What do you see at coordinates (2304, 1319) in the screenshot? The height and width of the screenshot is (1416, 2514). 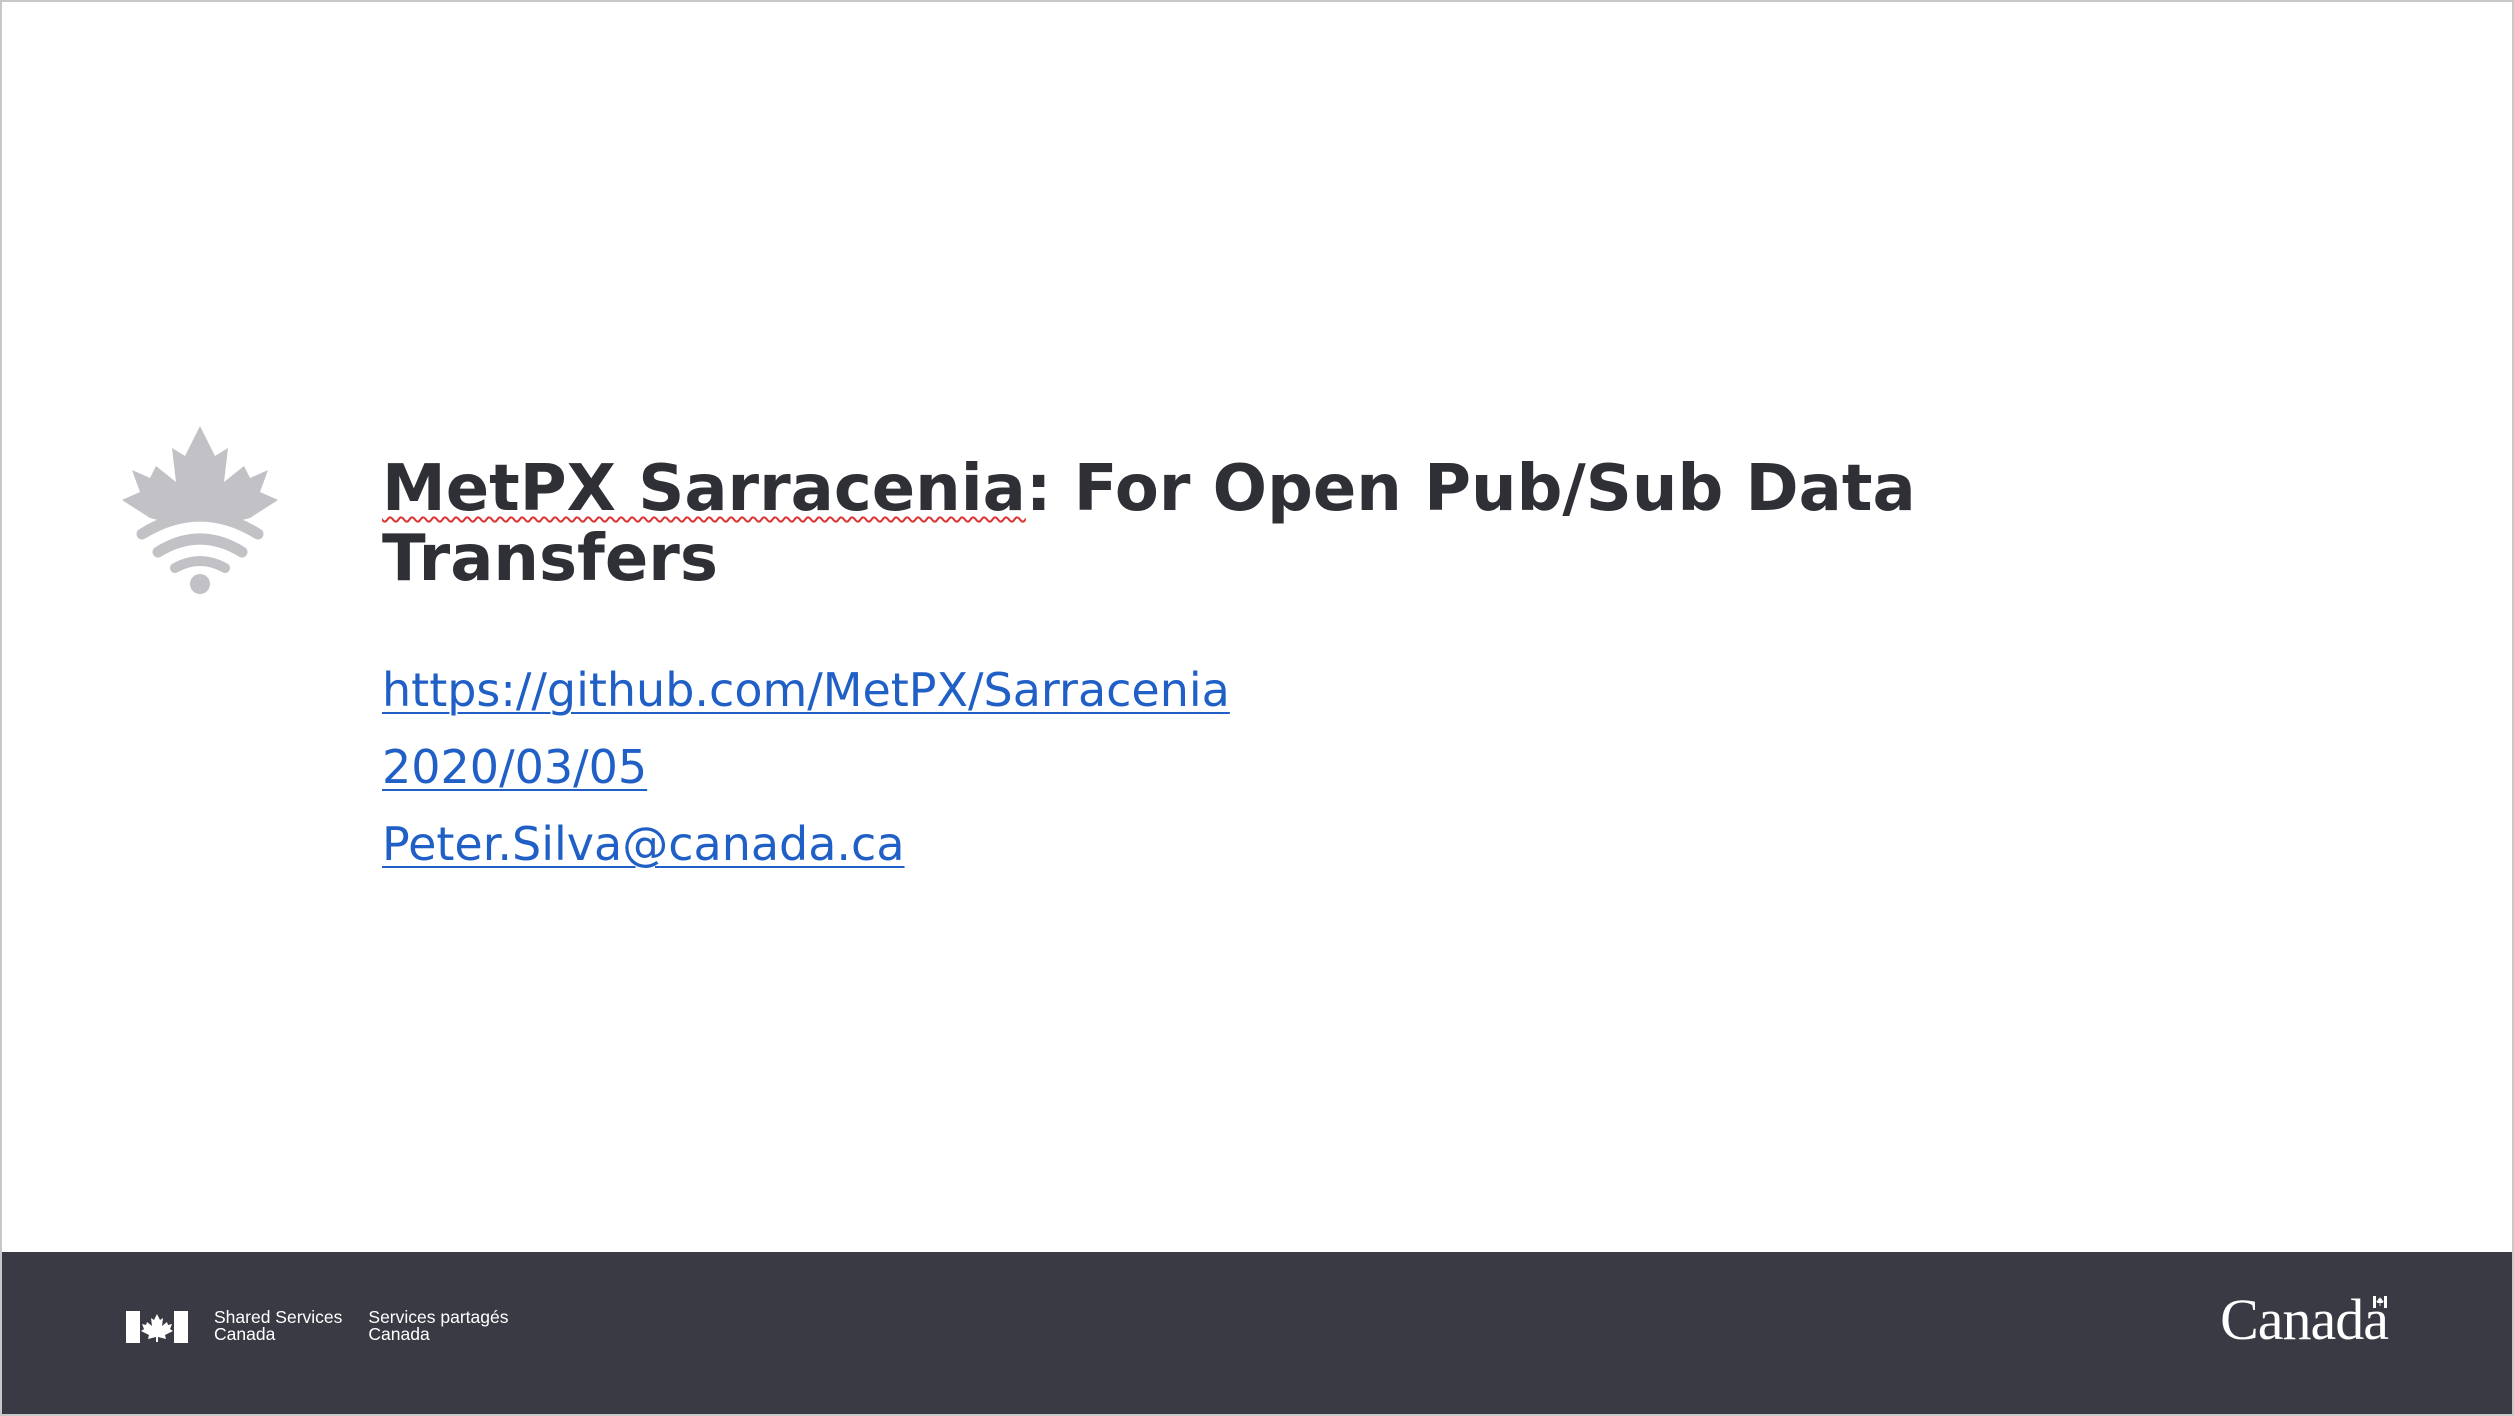 I see `canada-wordmark: Canada` at bounding box center [2304, 1319].